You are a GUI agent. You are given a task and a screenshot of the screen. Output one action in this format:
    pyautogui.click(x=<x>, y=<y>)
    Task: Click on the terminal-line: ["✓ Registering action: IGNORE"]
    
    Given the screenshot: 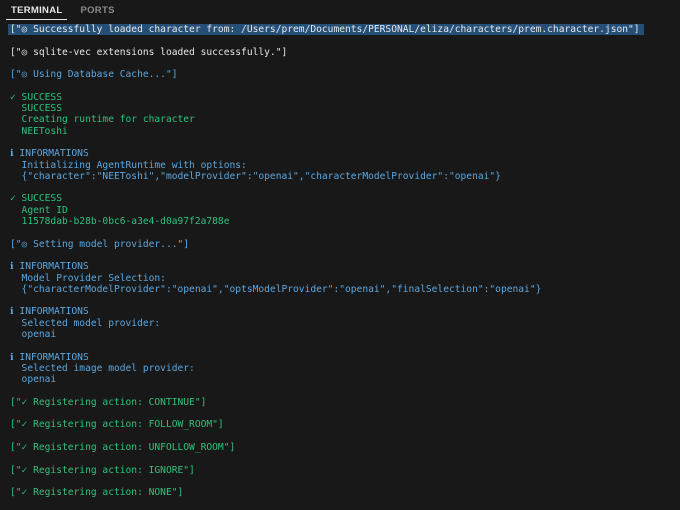 What is the action you would take?
    pyautogui.click(x=345, y=470)
    